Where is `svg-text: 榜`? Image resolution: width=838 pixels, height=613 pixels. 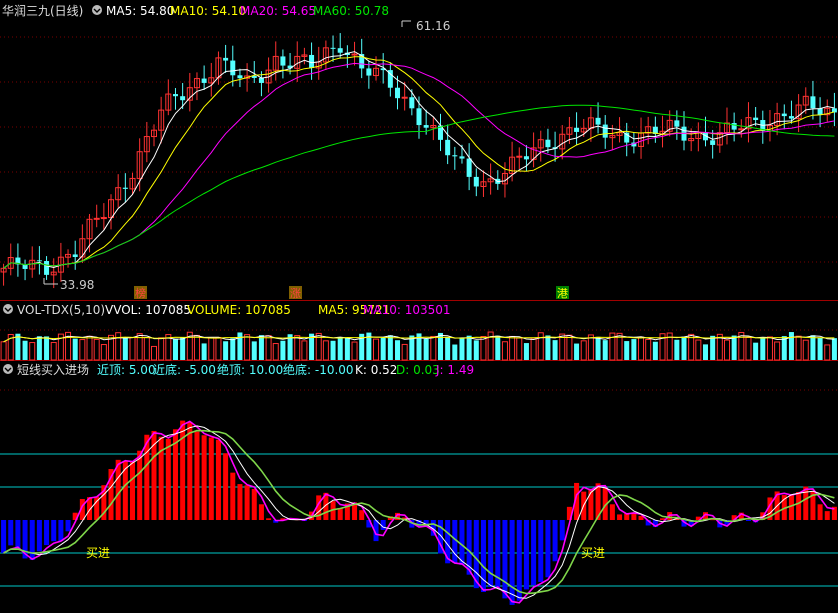
svg-text: 榜 is located at coordinates (140, 293).